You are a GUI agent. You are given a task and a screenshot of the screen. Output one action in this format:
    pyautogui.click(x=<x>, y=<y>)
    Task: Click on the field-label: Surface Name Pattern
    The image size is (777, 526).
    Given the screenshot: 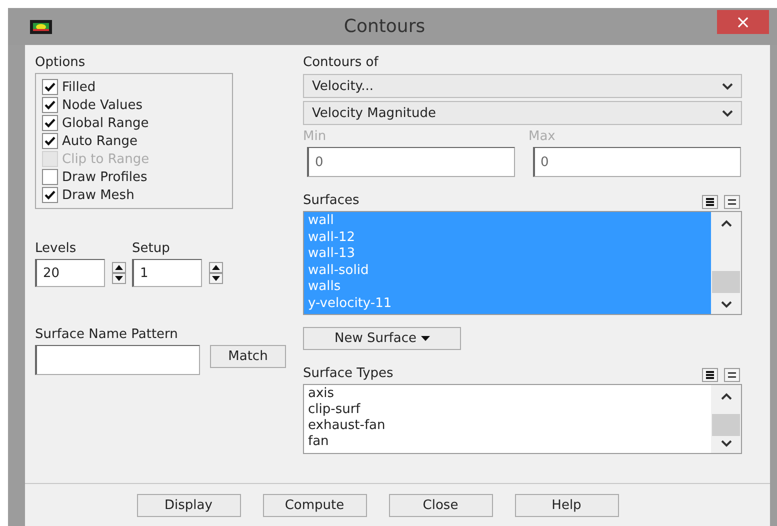 What is the action you would take?
    pyautogui.click(x=107, y=335)
    